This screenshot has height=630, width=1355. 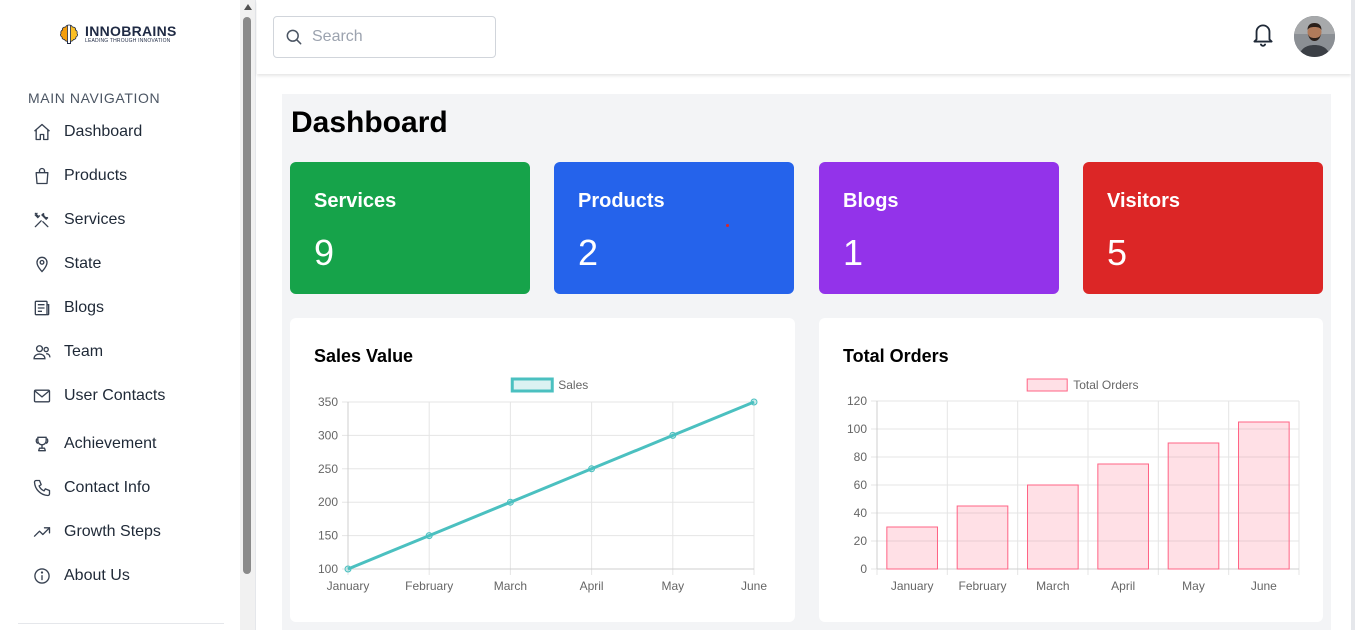 I want to click on sidebar-item-achievement: Achievement, so click(x=132, y=444).